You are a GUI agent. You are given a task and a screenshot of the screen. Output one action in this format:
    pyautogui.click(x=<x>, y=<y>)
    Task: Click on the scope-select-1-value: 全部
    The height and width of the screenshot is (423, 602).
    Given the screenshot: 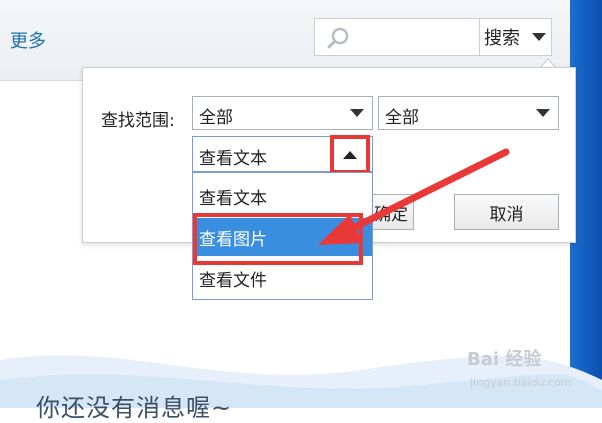 What is the action you would take?
    pyautogui.click(x=216, y=118)
    